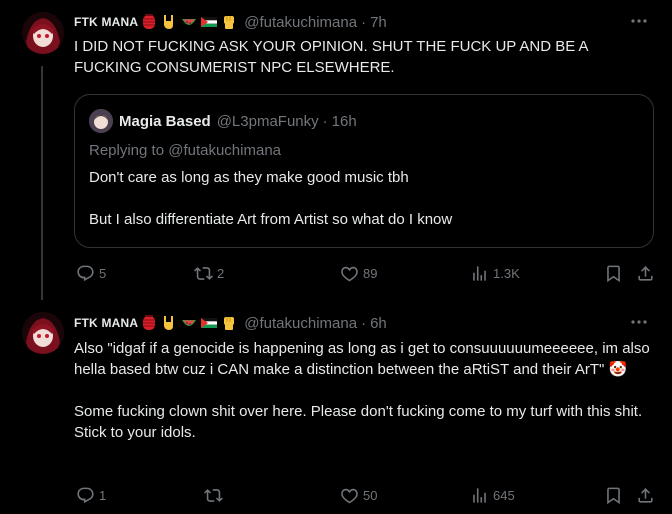  I want to click on reply-count: 5, so click(103, 273).